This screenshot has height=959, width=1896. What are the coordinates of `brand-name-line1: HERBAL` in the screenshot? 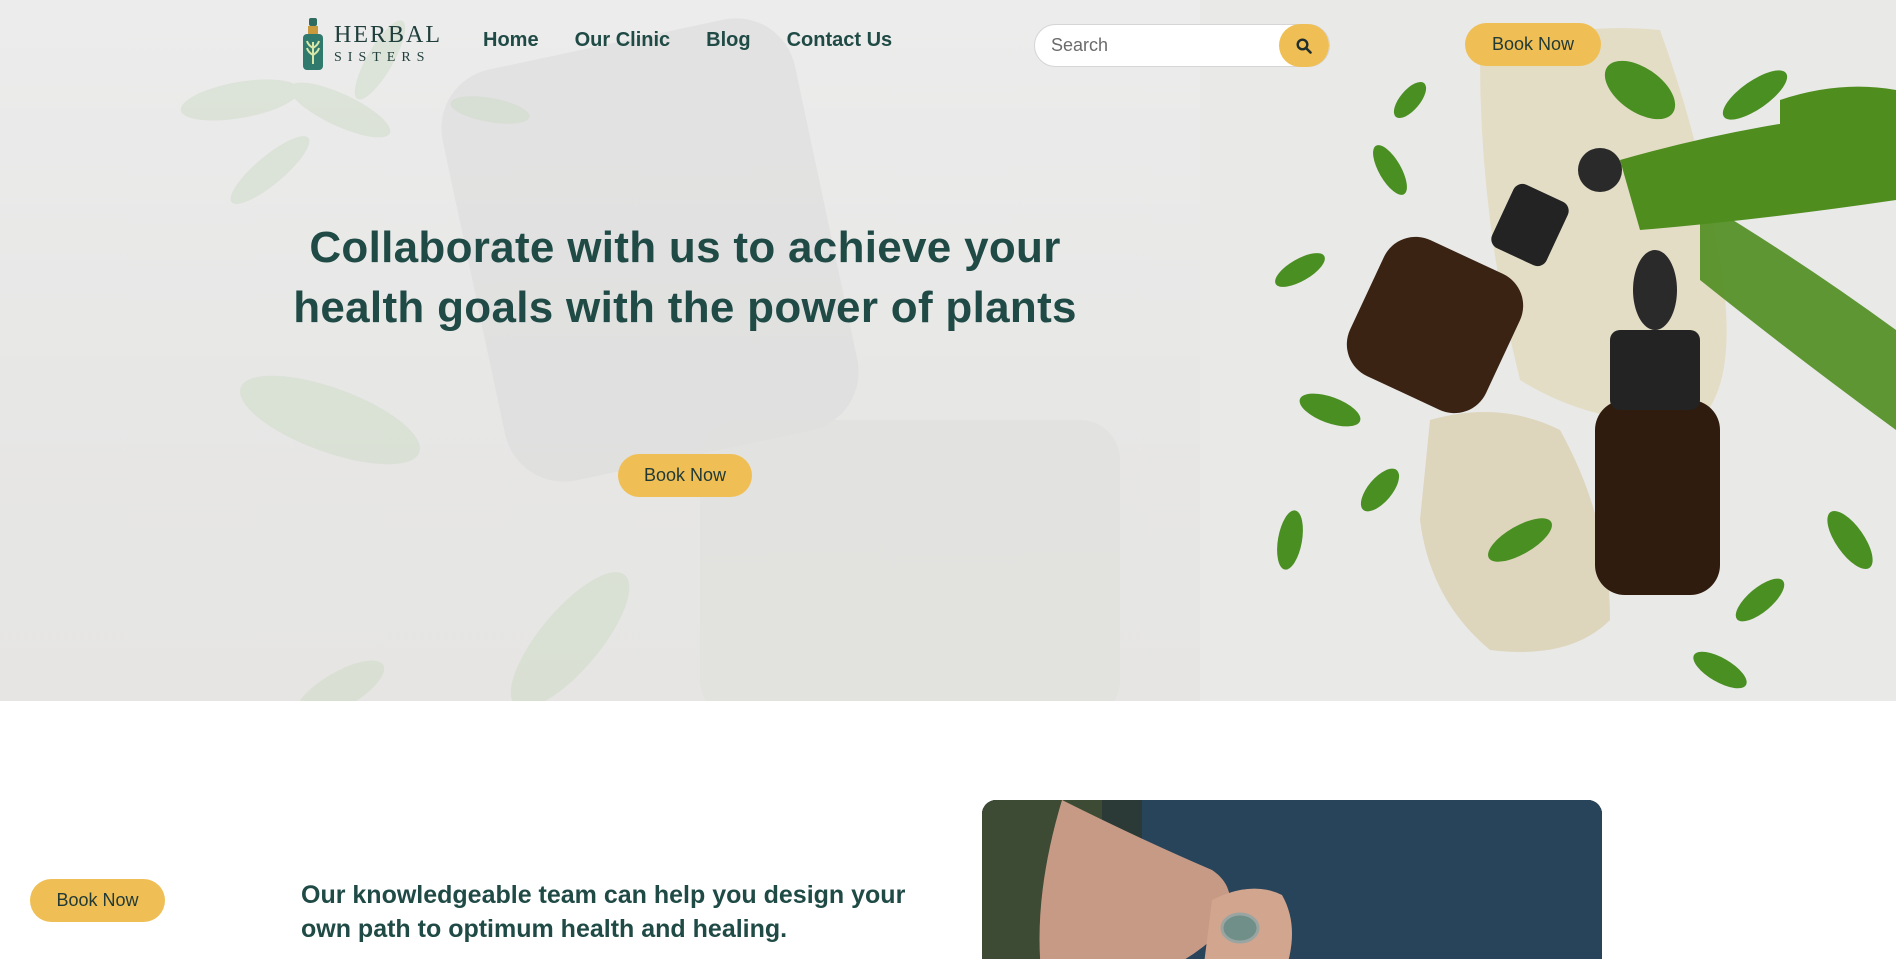 It's located at (388, 35).